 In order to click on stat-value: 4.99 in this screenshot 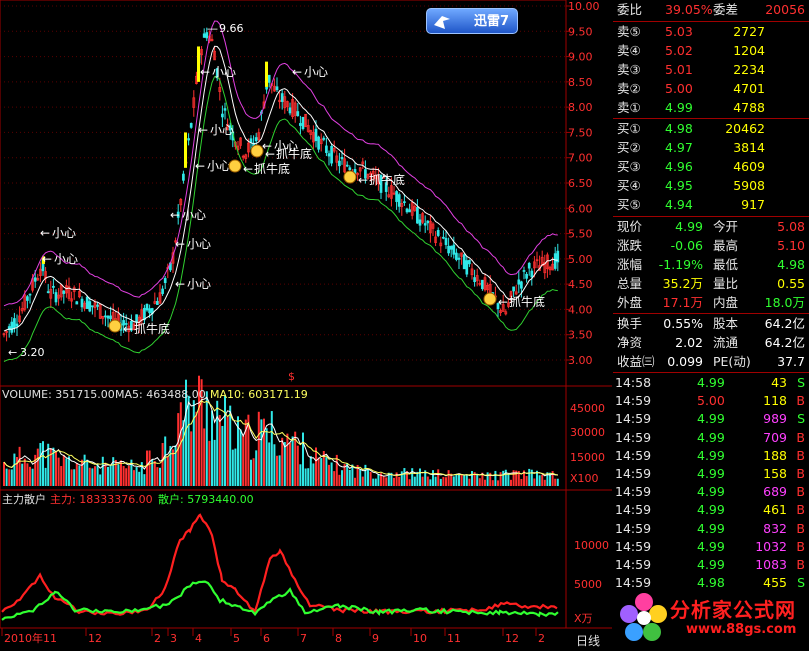, I will do `click(689, 226)`.